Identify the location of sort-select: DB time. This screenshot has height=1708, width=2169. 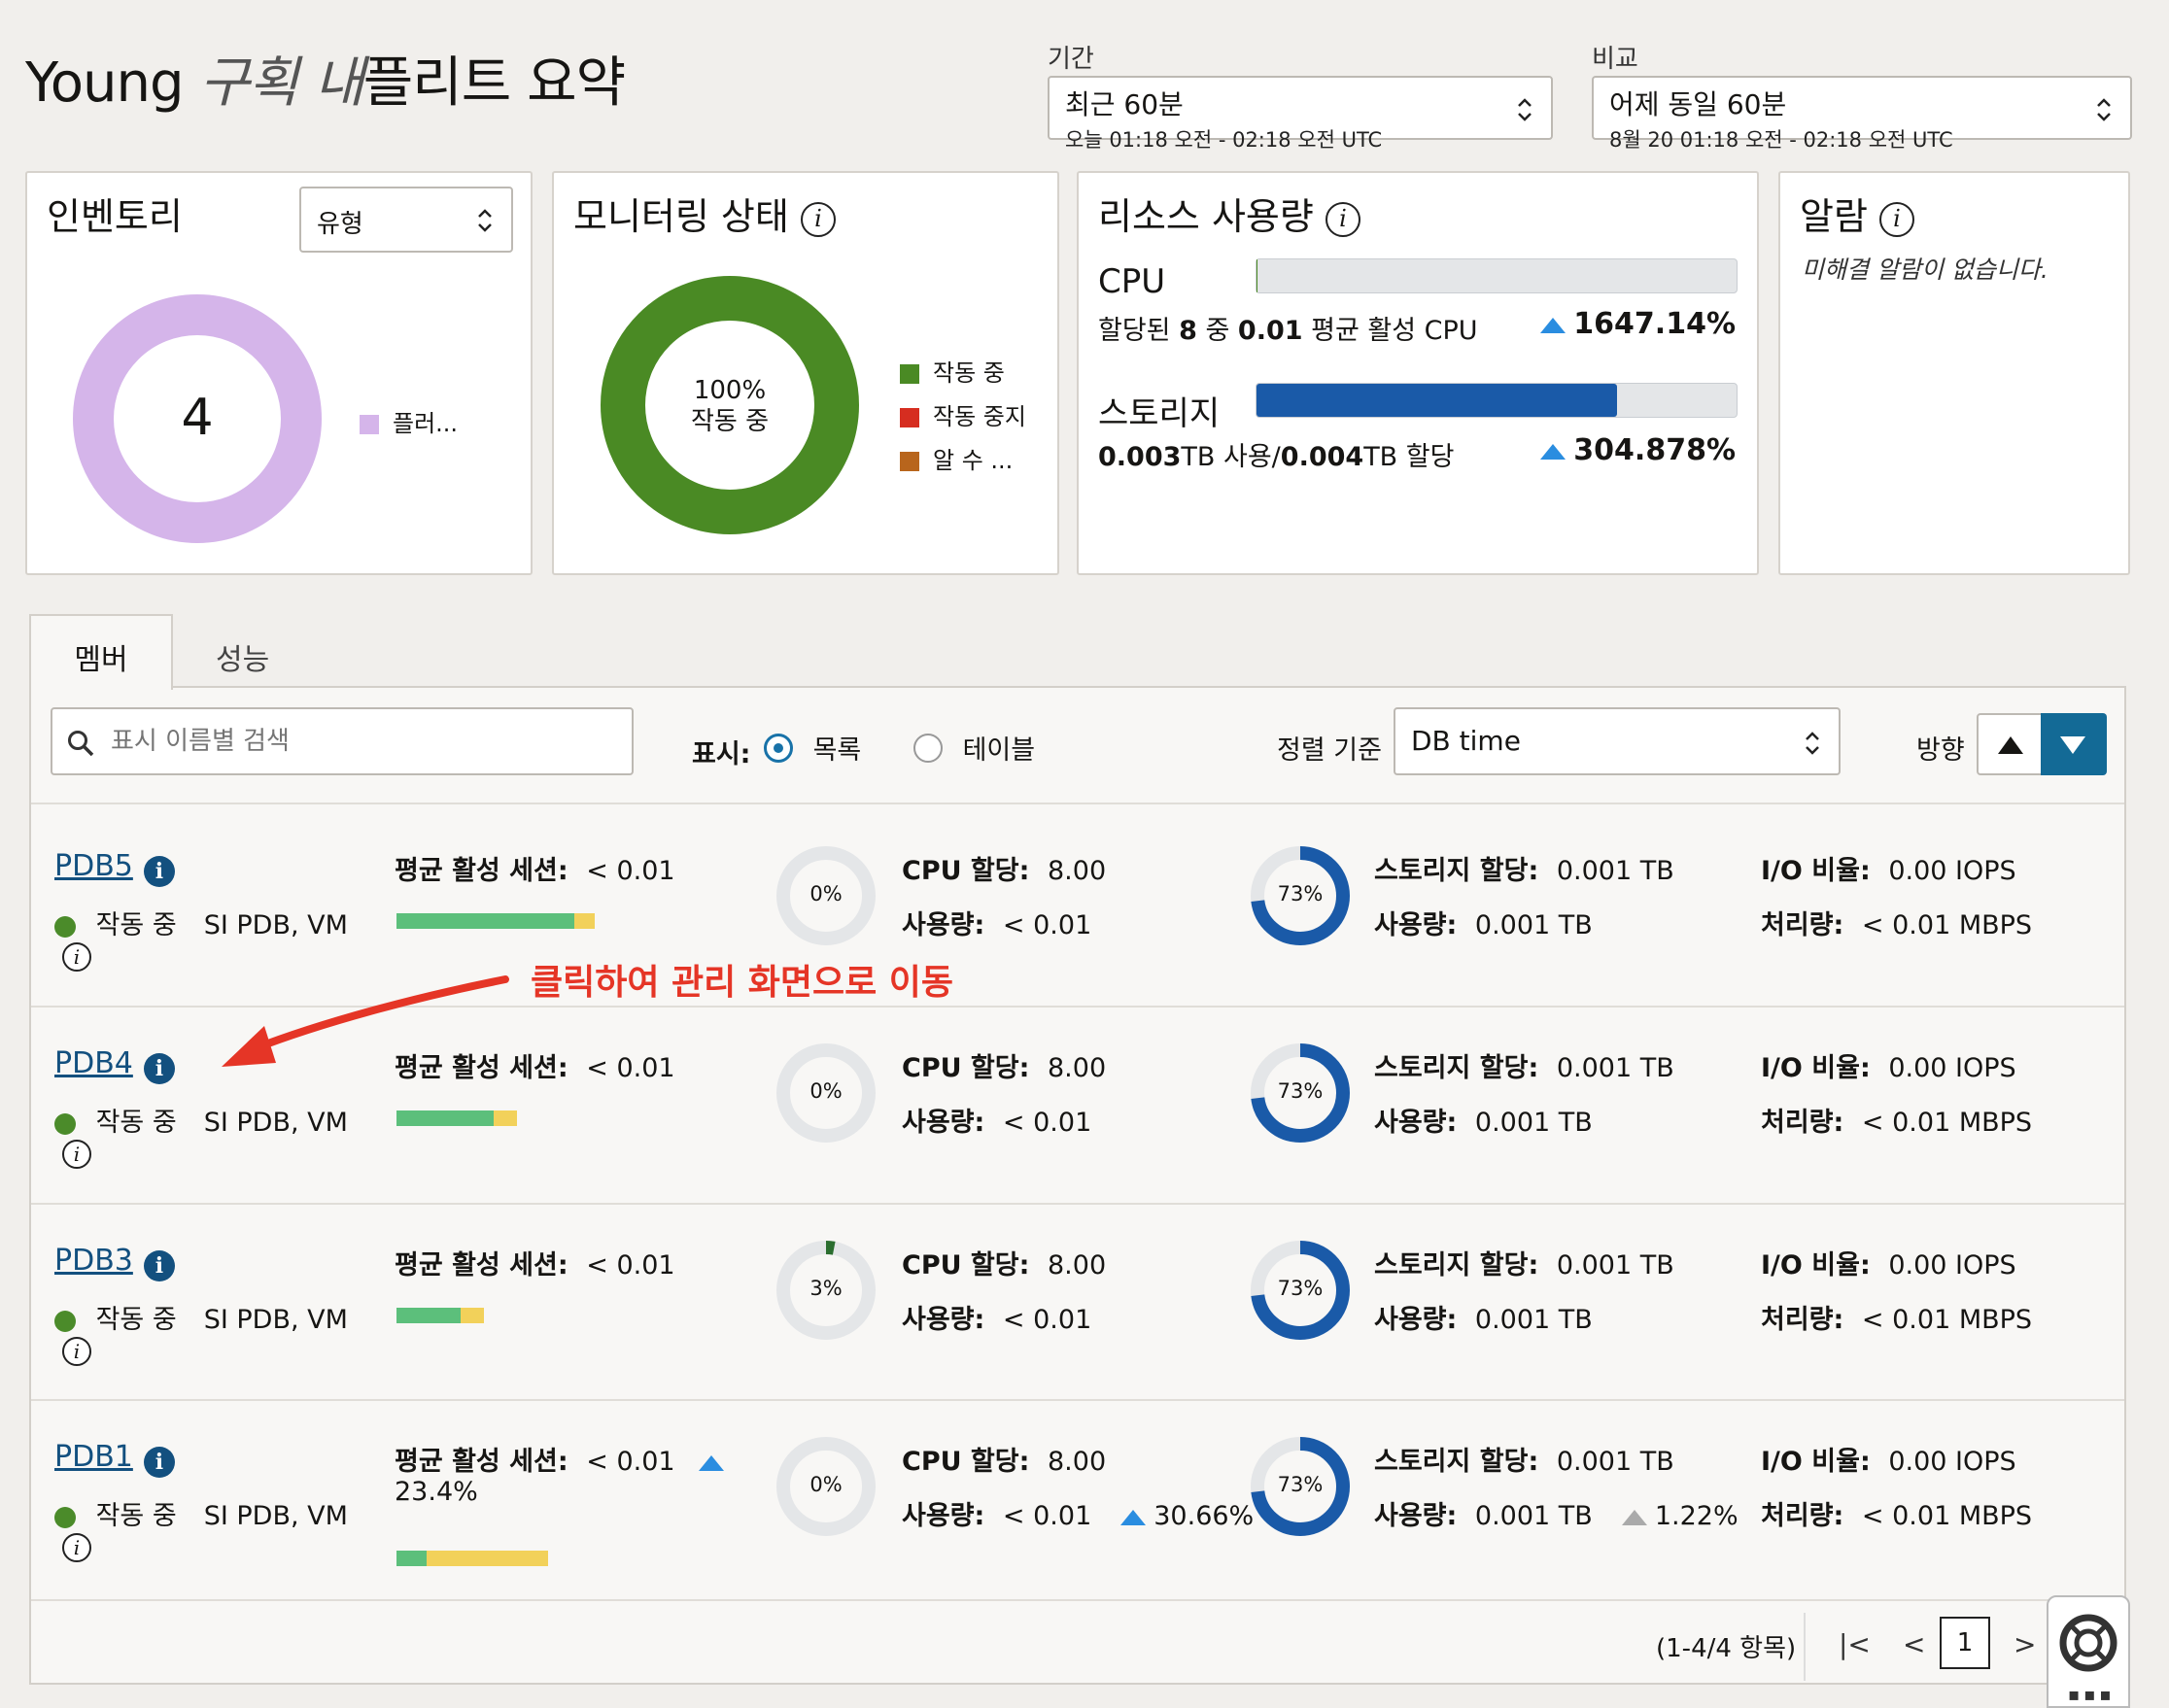
(1617, 741).